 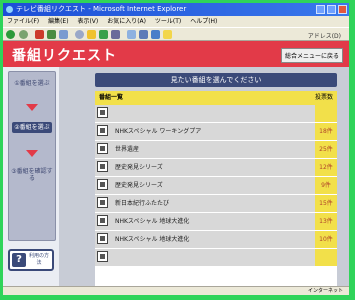 I want to click on history-icon, so click(x=115, y=34).